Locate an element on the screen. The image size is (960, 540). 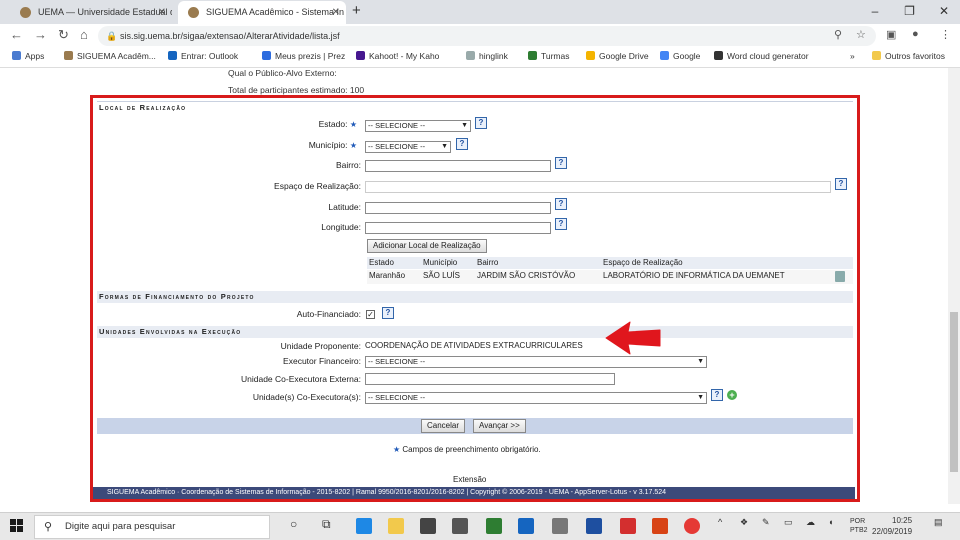
longitude-input is located at coordinates (458, 228).